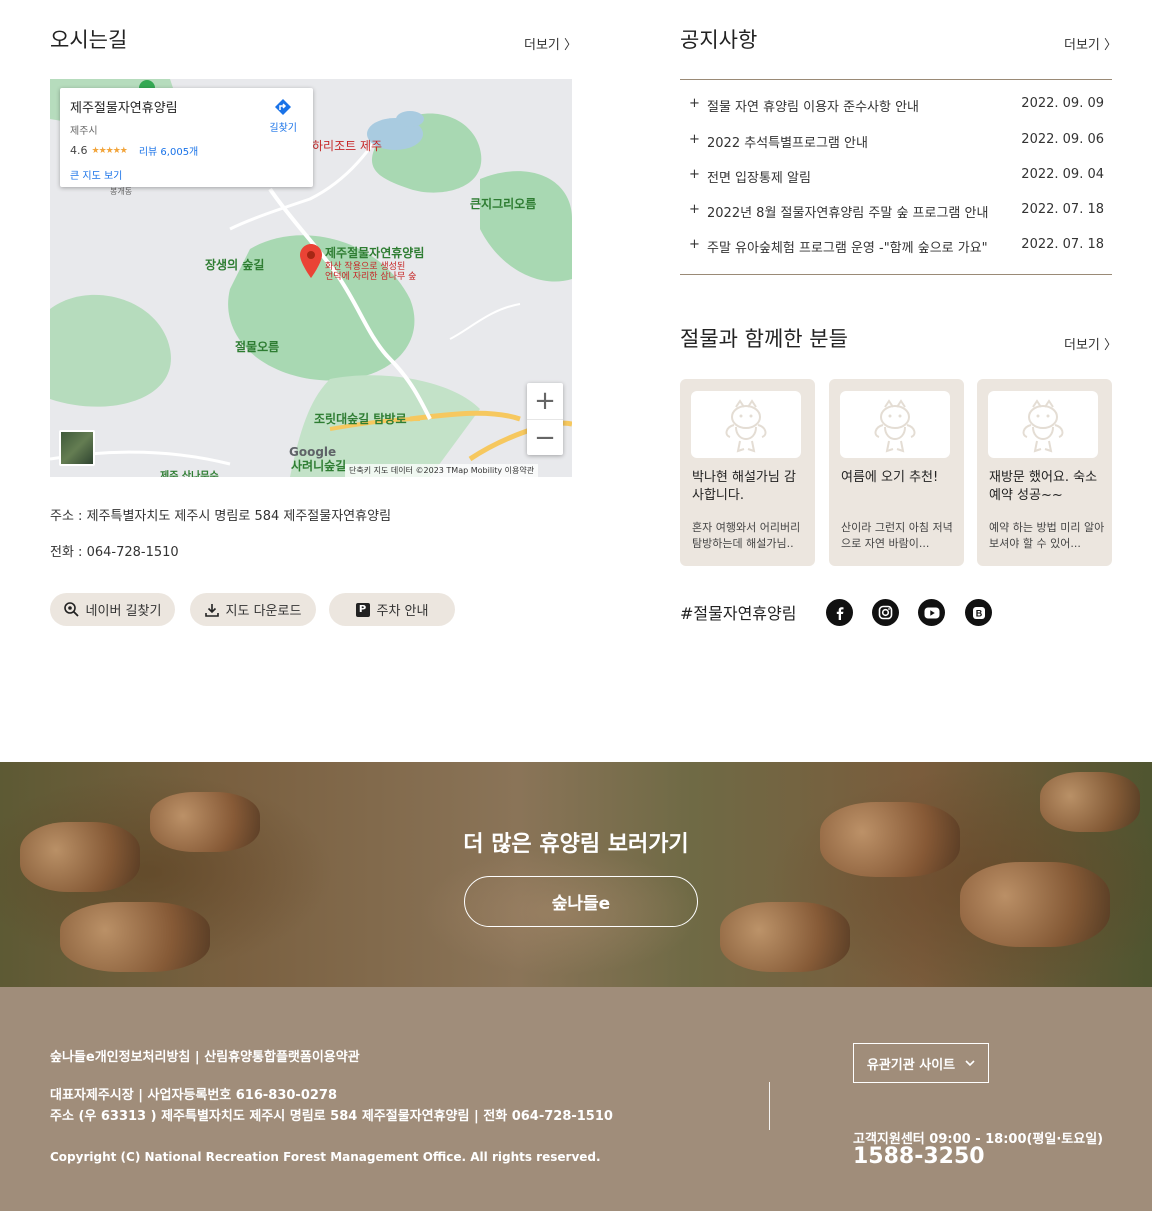 The width and height of the screenshot is (1152, 1211). Describe the element at coordinates (189, 474) in the screenshot. I see `map-label-bottom-left: 제주 산나무수` at that location.